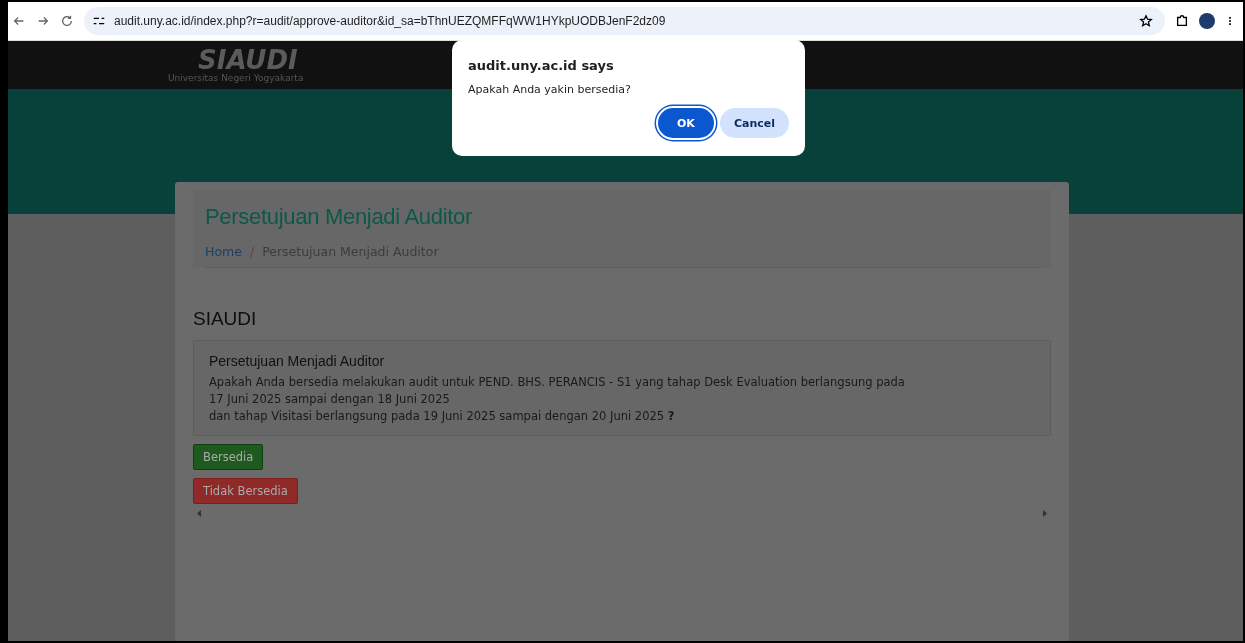 This screenshot has height=643, width=1245. What do you see at coordinates (330, 399) in the screenshot?
I see `message-line: 17 Juni 2025 sampai dengan 18 Juni 2025` at bounding box center [330, 399].